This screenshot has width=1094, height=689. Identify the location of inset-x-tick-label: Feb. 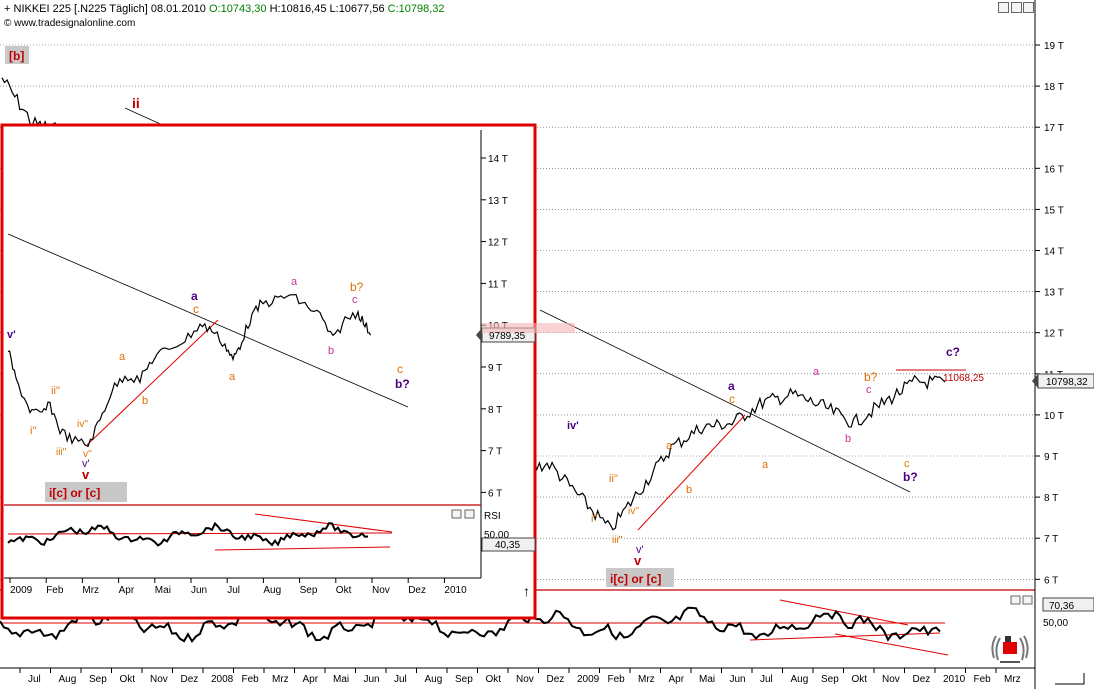
(55, 590).